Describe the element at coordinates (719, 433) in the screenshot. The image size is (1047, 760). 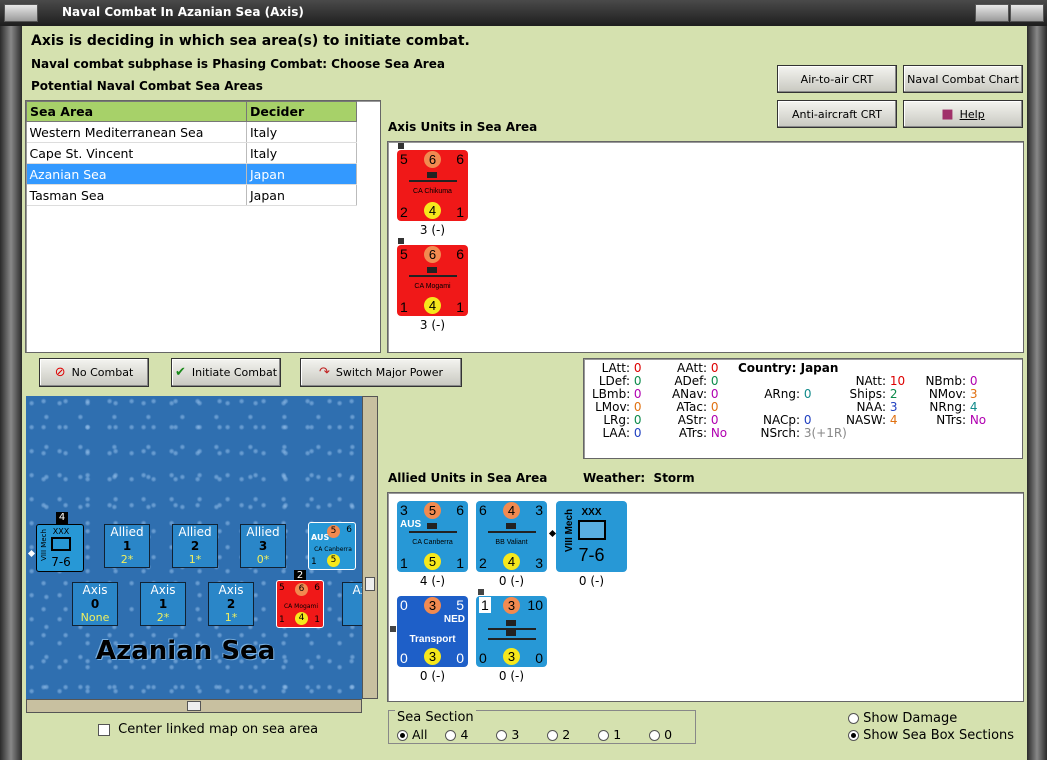
I see `stat-atrs: No` at that location.